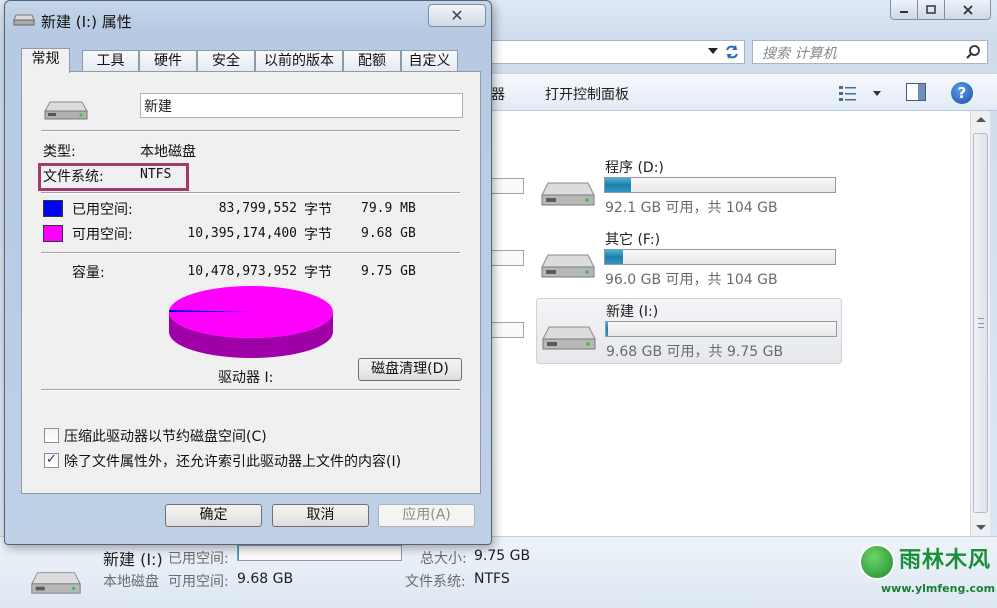  What do you see at coordinates (429, 61) in the screenshot?
I see `tab-customize: 自定义` at bounding box center [429, 61].